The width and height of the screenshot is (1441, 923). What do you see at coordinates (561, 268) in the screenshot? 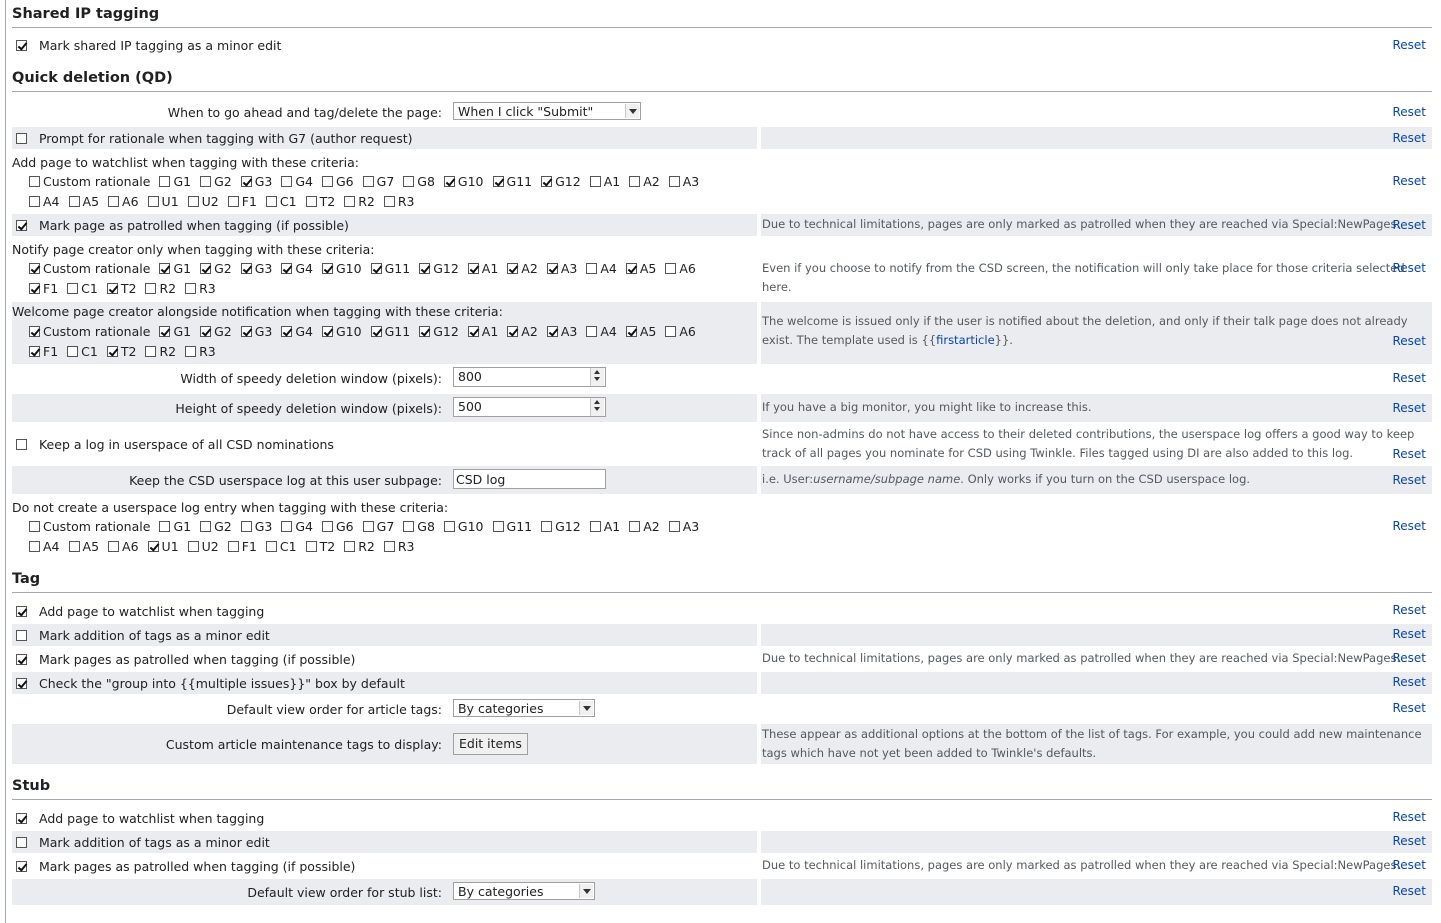
I see `criterion-option: A3` at bounding box center [561, 268].